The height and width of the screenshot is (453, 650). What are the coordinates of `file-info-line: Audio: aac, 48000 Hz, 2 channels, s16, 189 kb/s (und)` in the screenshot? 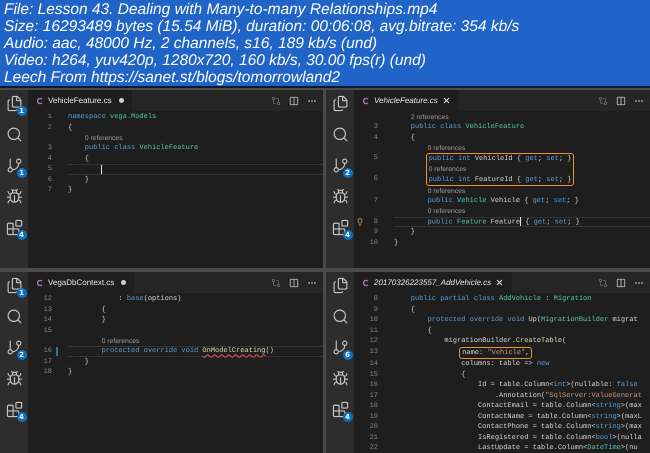 It's located at (191, 43).